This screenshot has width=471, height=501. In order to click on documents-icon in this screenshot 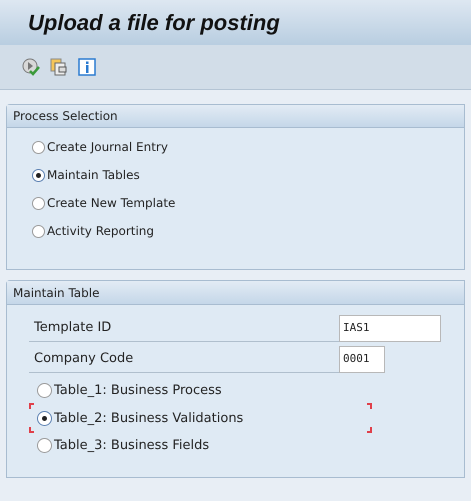, I will do `click(59, 67)`.